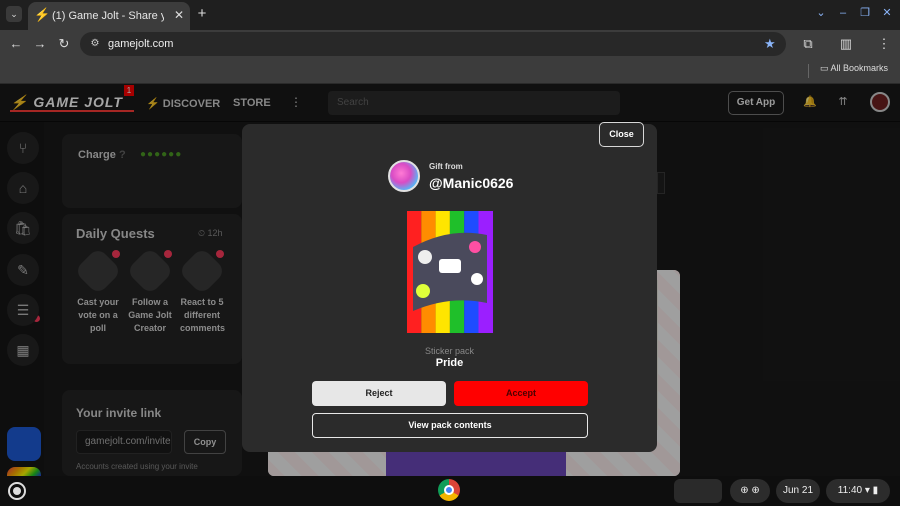  Describe the element at coordinates (471, 183) in the screenshot. I see `gifter-username: @Manic0626` at that location.